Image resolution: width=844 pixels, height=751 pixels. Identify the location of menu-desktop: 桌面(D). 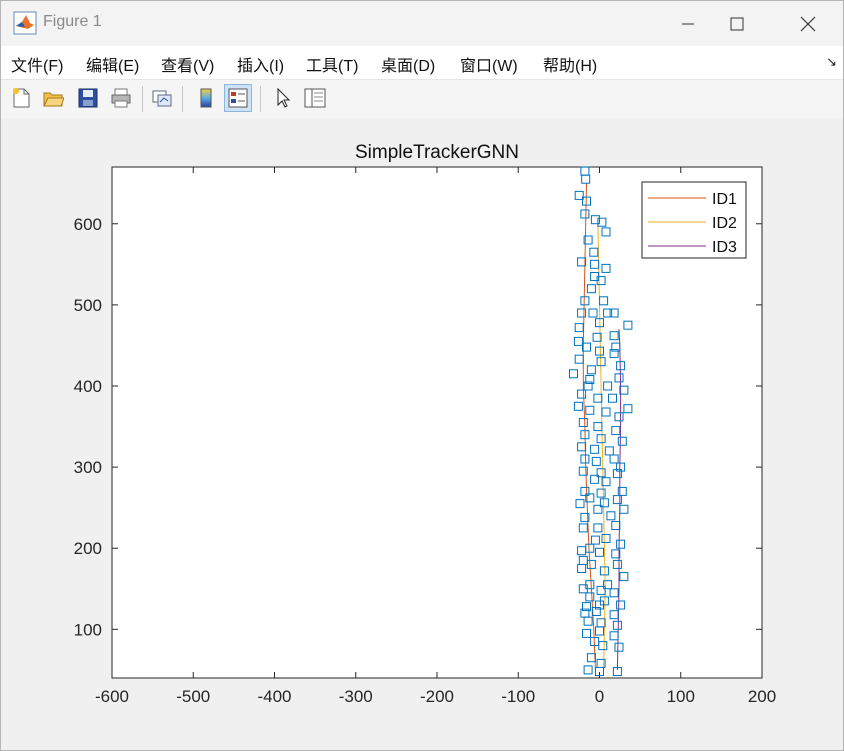
(408, 64).